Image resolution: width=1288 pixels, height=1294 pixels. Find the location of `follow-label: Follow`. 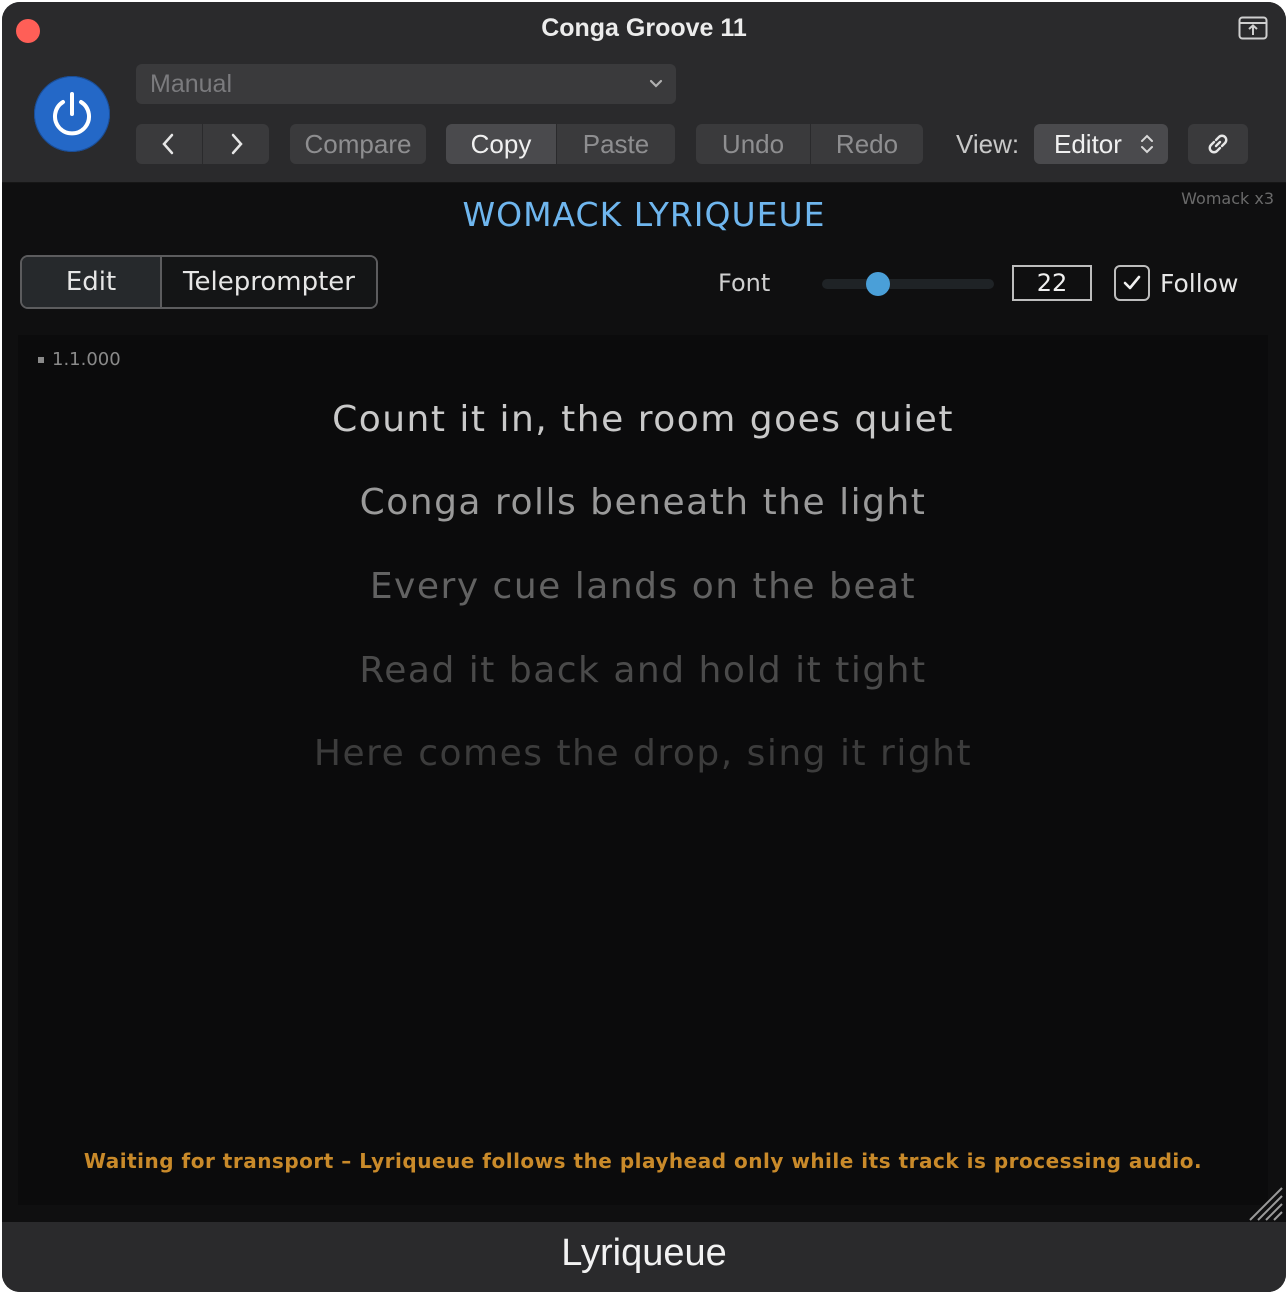

follow-label: Follow is located at coordinates (1199, 283).